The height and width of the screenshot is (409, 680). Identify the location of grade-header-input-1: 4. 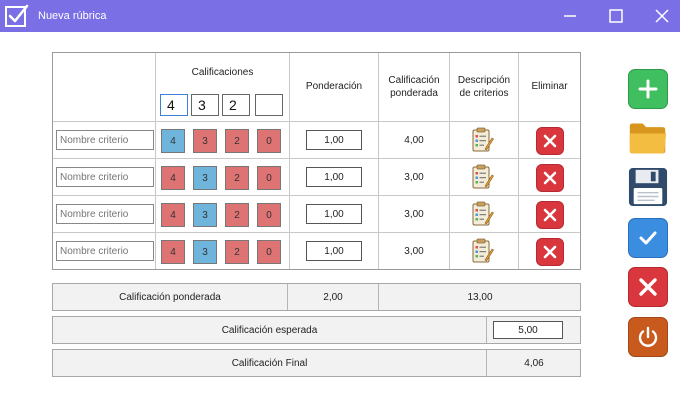
(174, 105).